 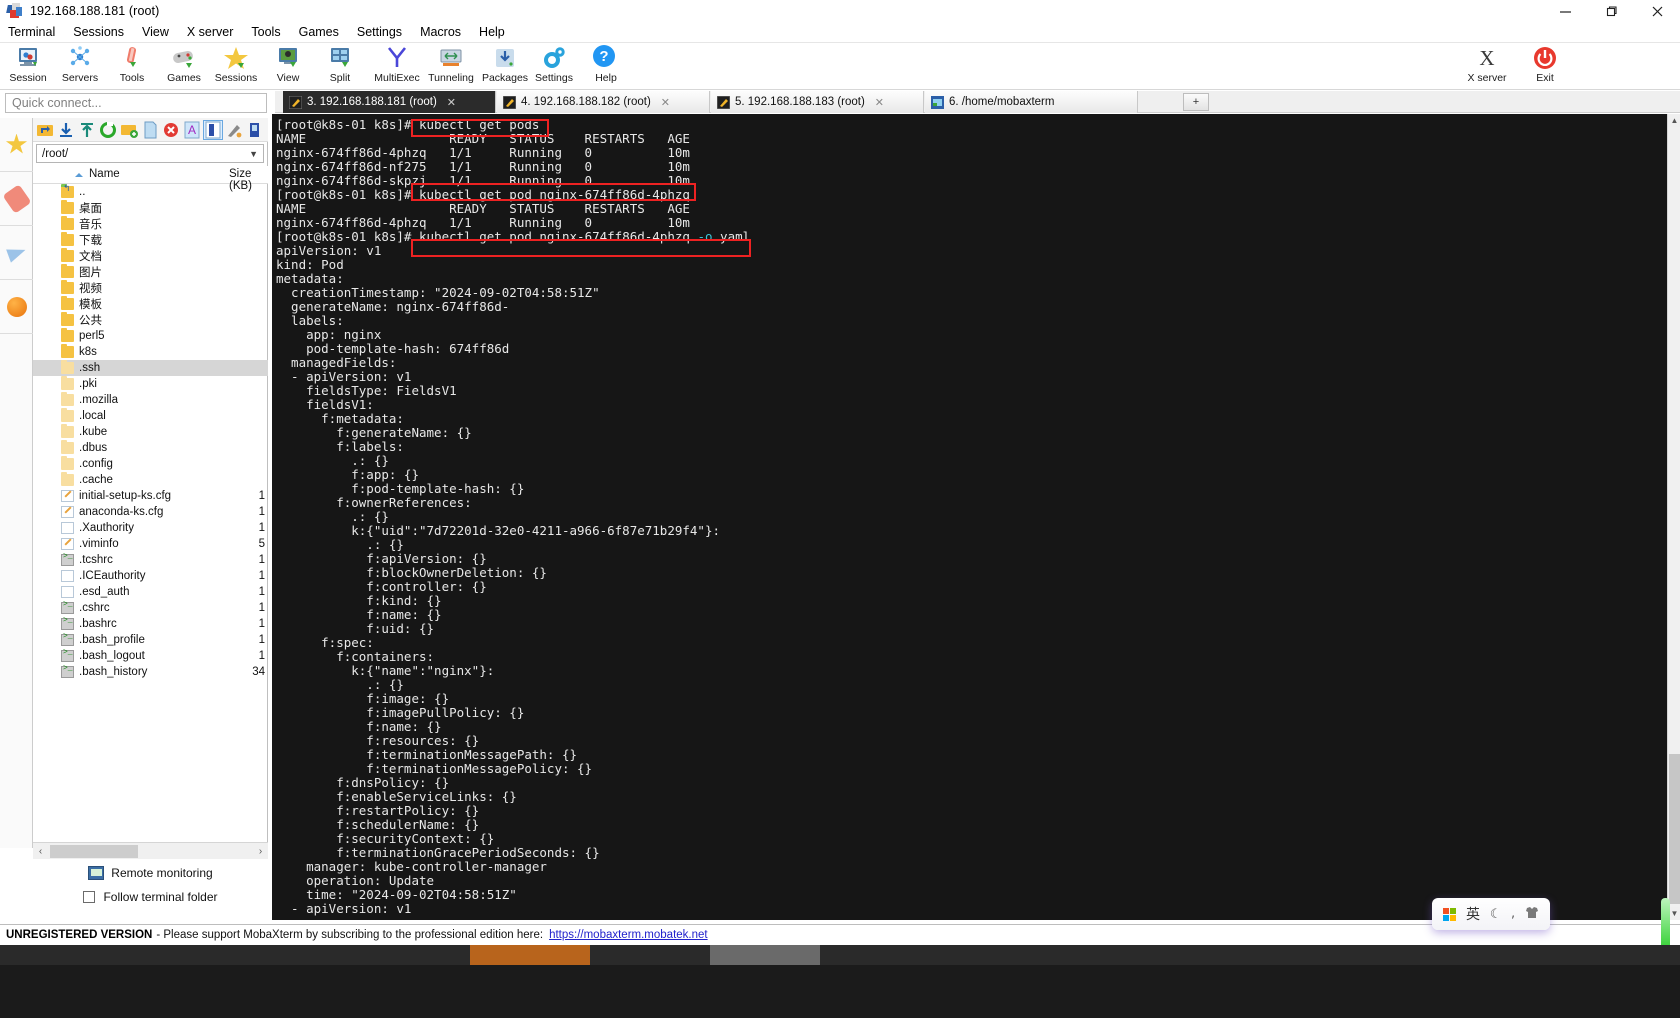 What do you see at coordinates (150, 496) in the screenshot?
I see `file-list-item: initial-setup-ks.cfg 1` at bounding box center [150, 496].